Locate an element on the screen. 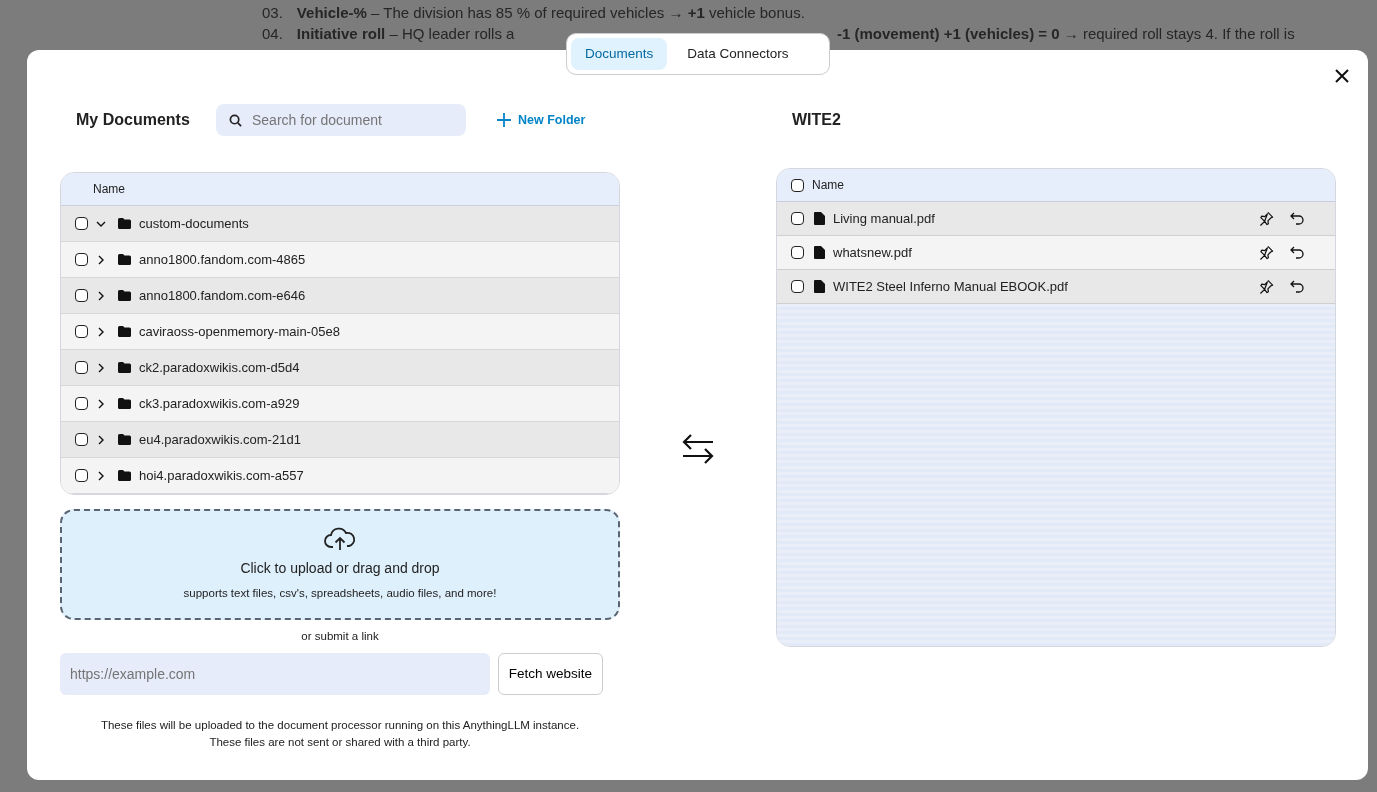 The image size is (1377, 792). backdrop-text: Vehicle-% – The division has 85 % of required vehicles → +1 vehicle bonus. is located at coordinates (550, 13).